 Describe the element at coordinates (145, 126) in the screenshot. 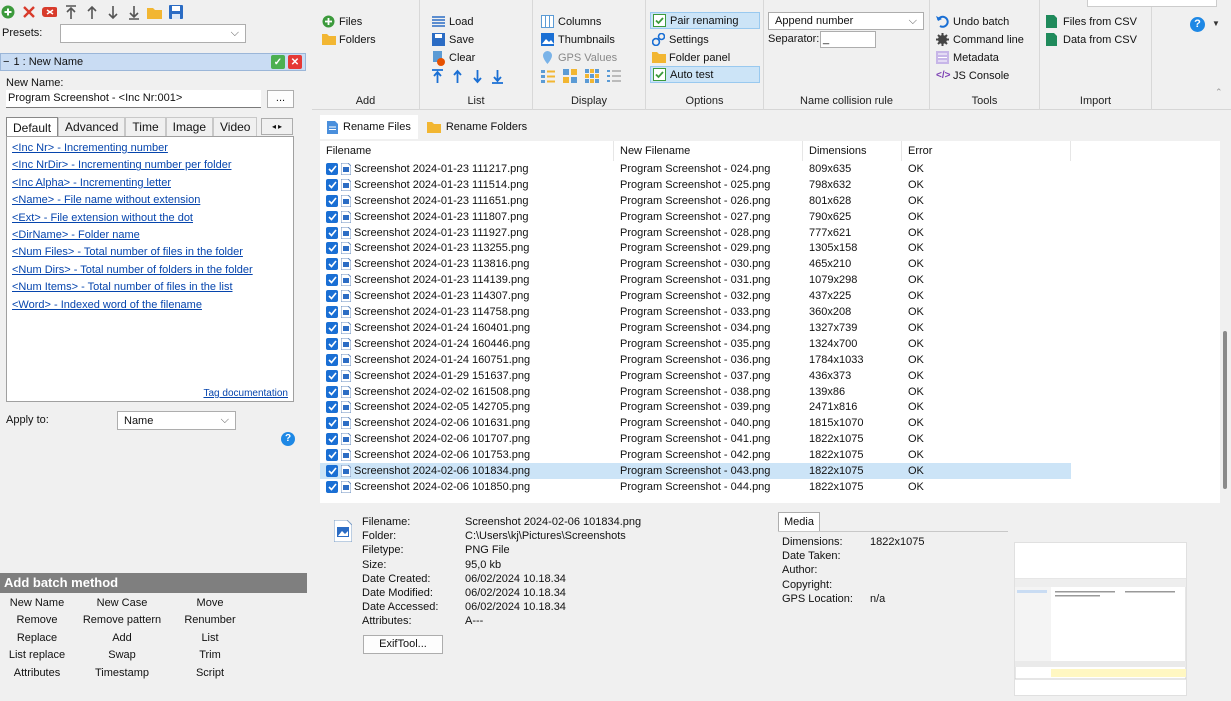

I see `tag-tab-time: Time` at that location.